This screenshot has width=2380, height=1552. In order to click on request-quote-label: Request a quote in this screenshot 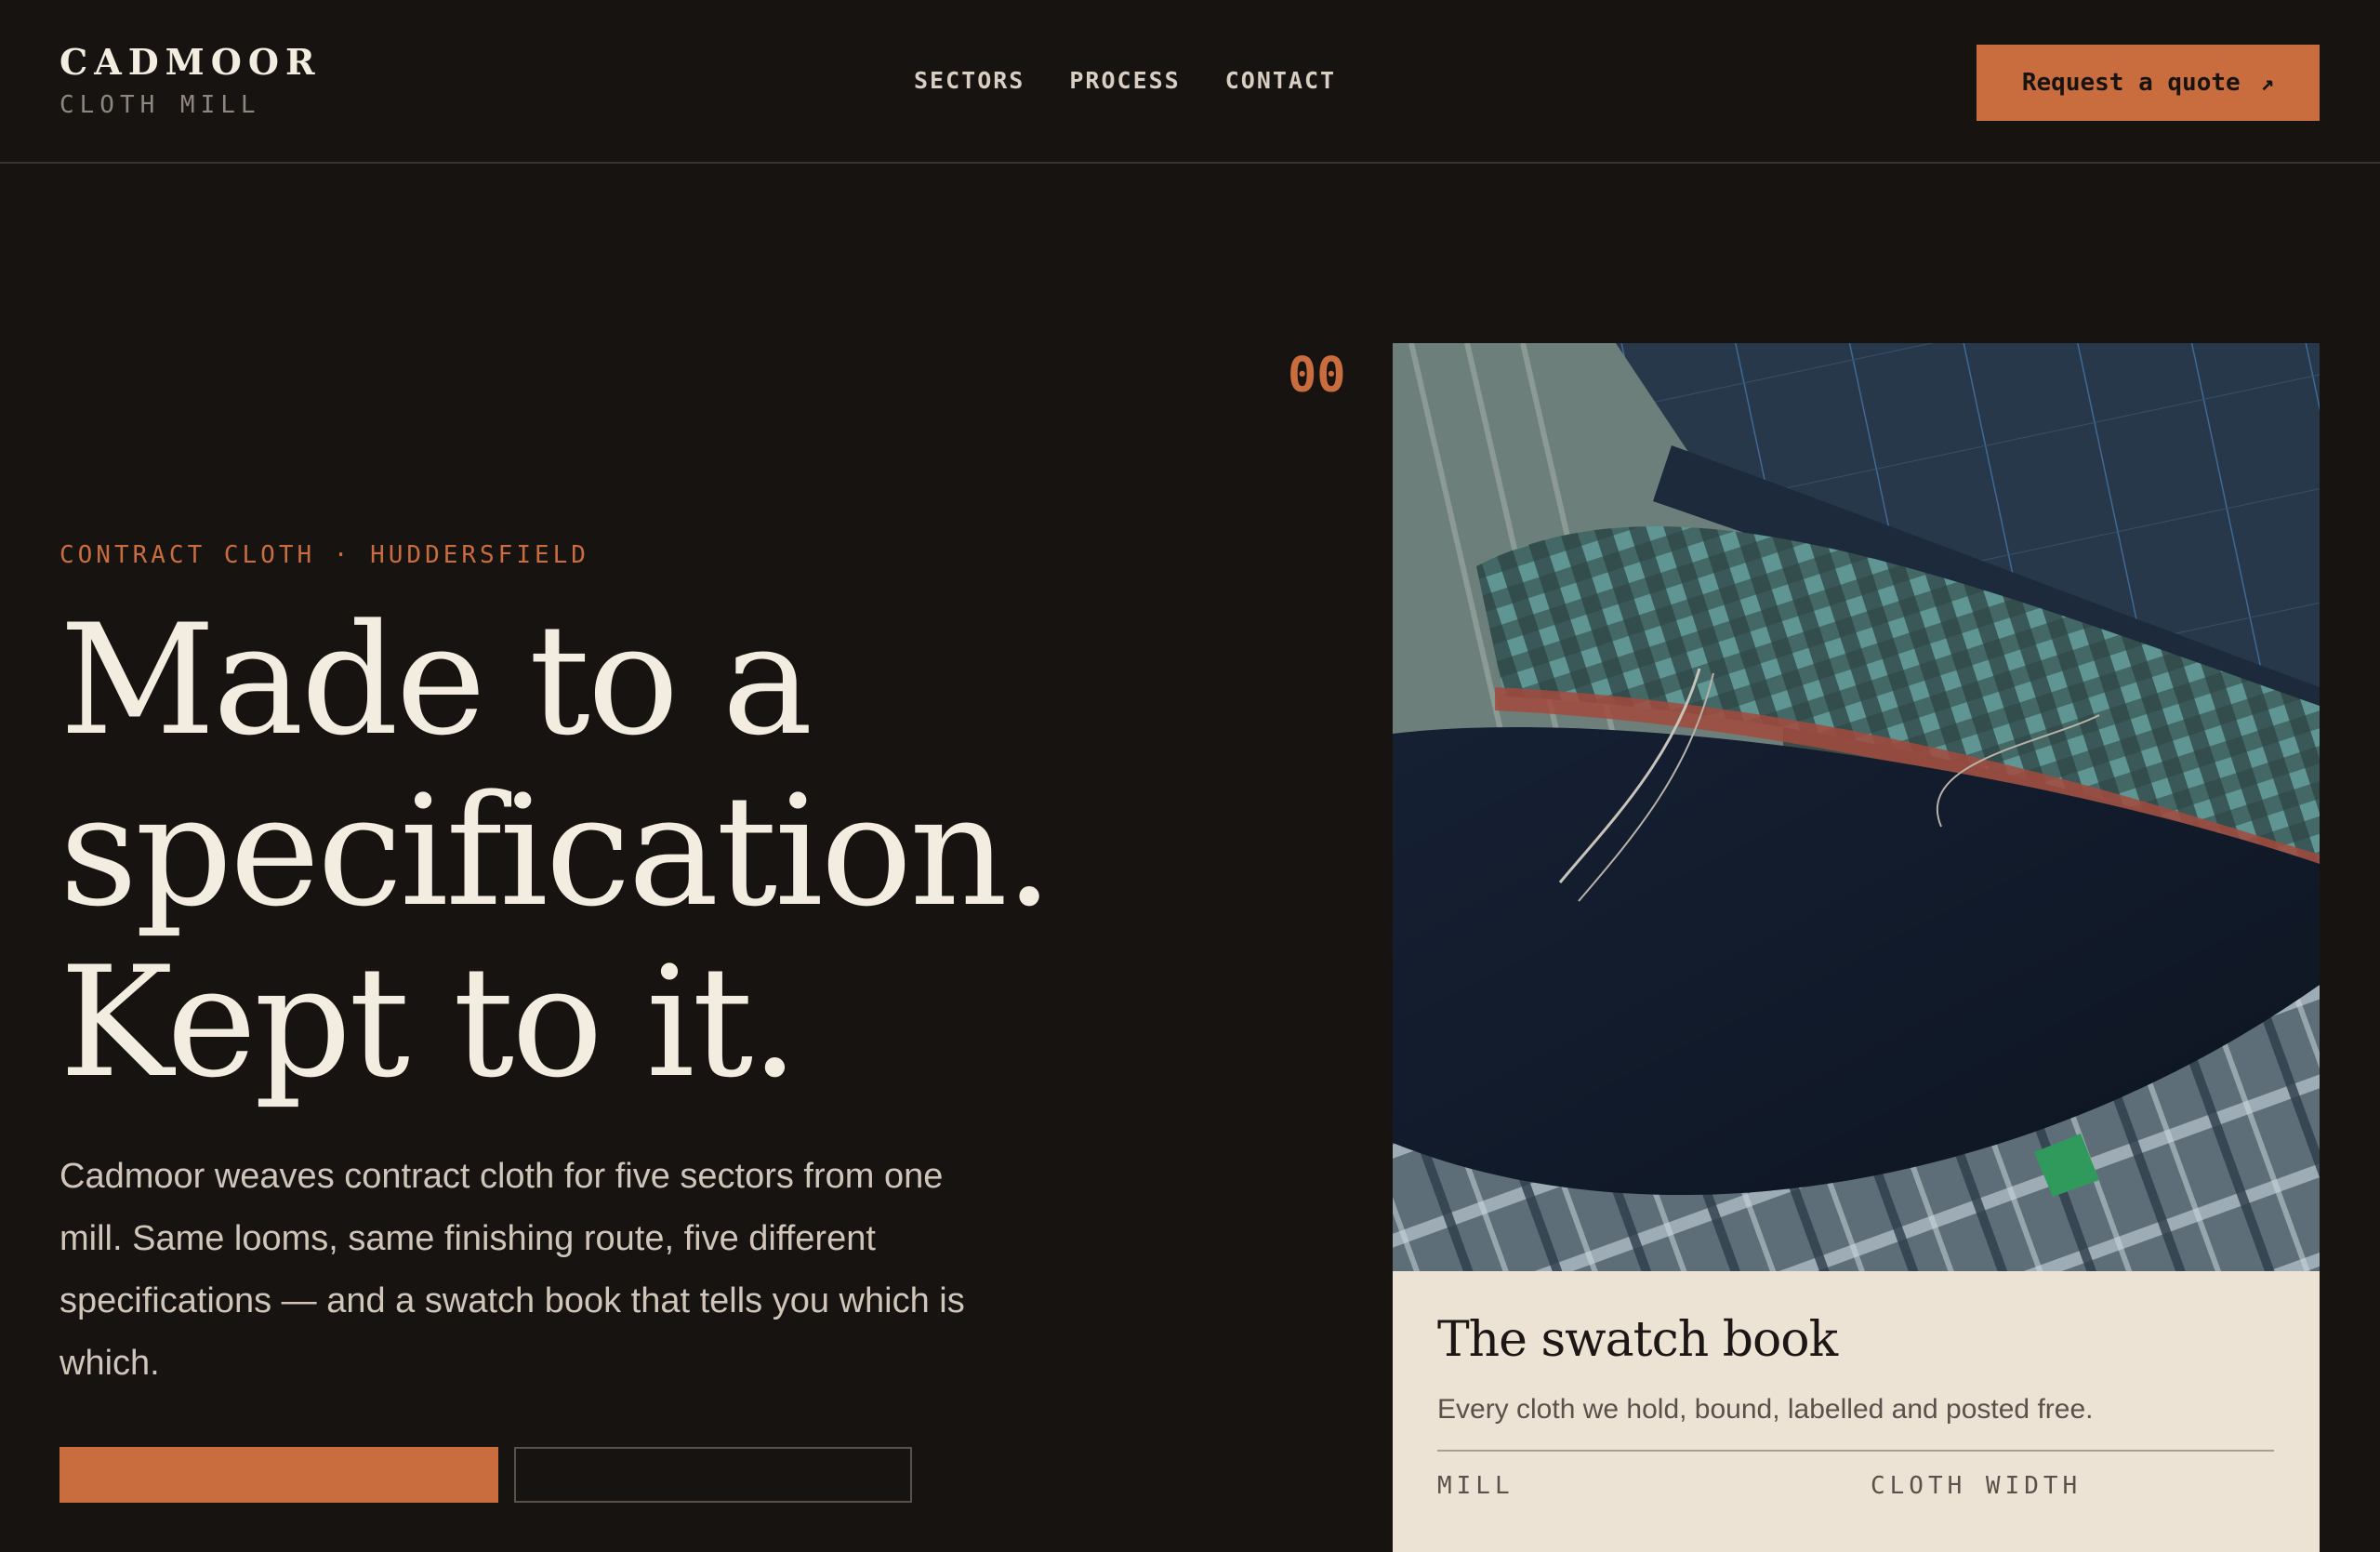, I will do `click(2131, 83)`.